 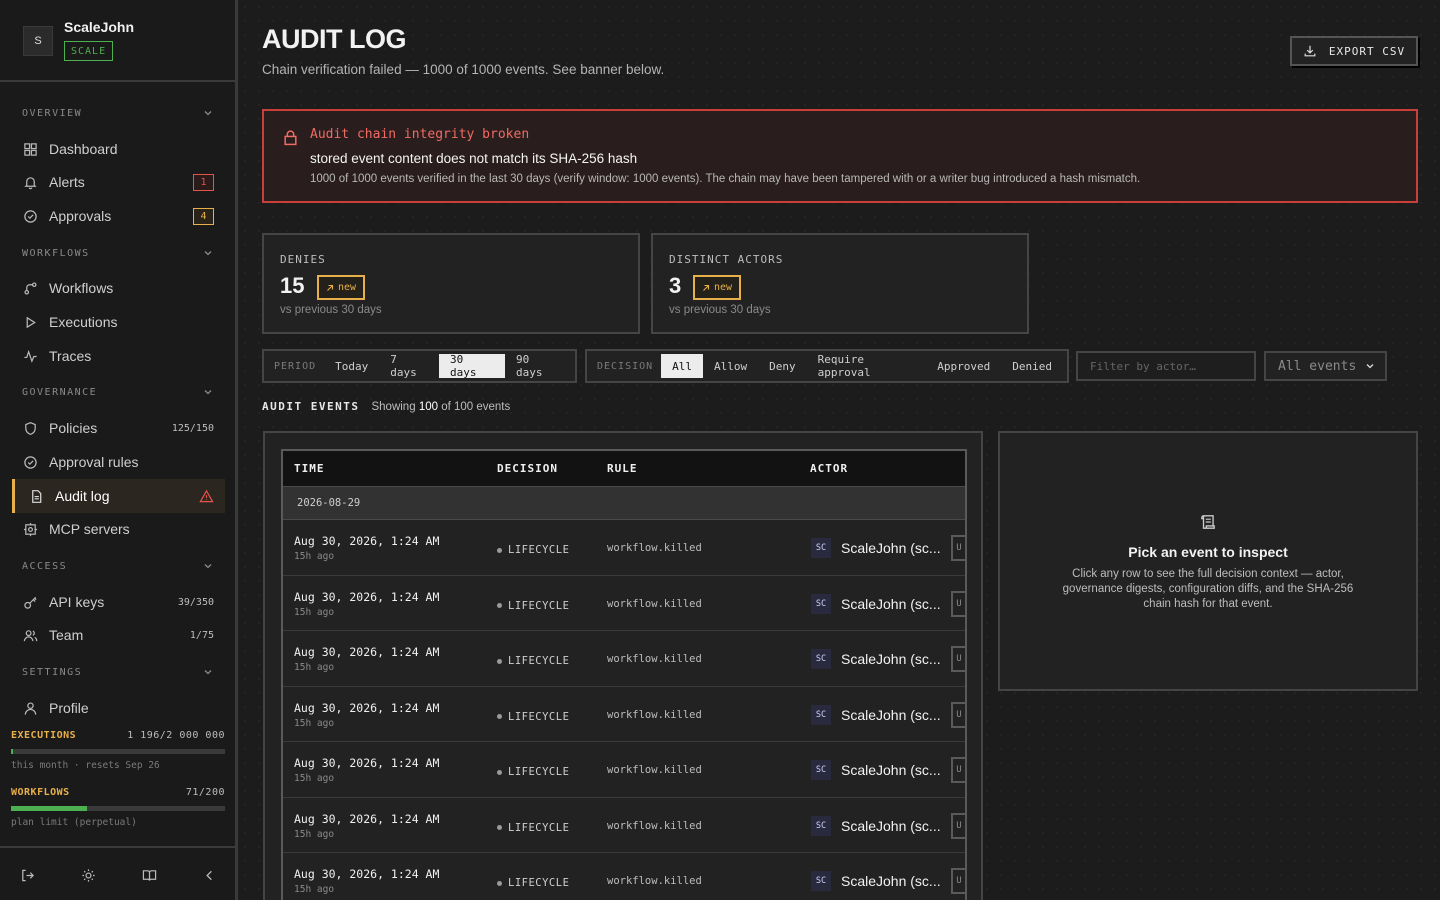 I want to click on inspector-title: Pick an event to inspect, so click(x=1208, y=552).